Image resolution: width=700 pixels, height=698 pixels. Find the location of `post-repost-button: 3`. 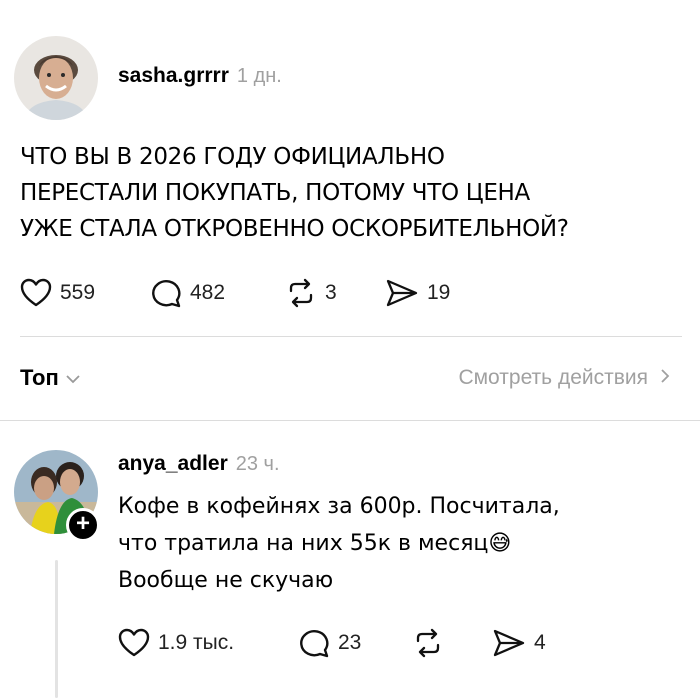

post-repost-button: 3 is located at coordinates (311, 293).